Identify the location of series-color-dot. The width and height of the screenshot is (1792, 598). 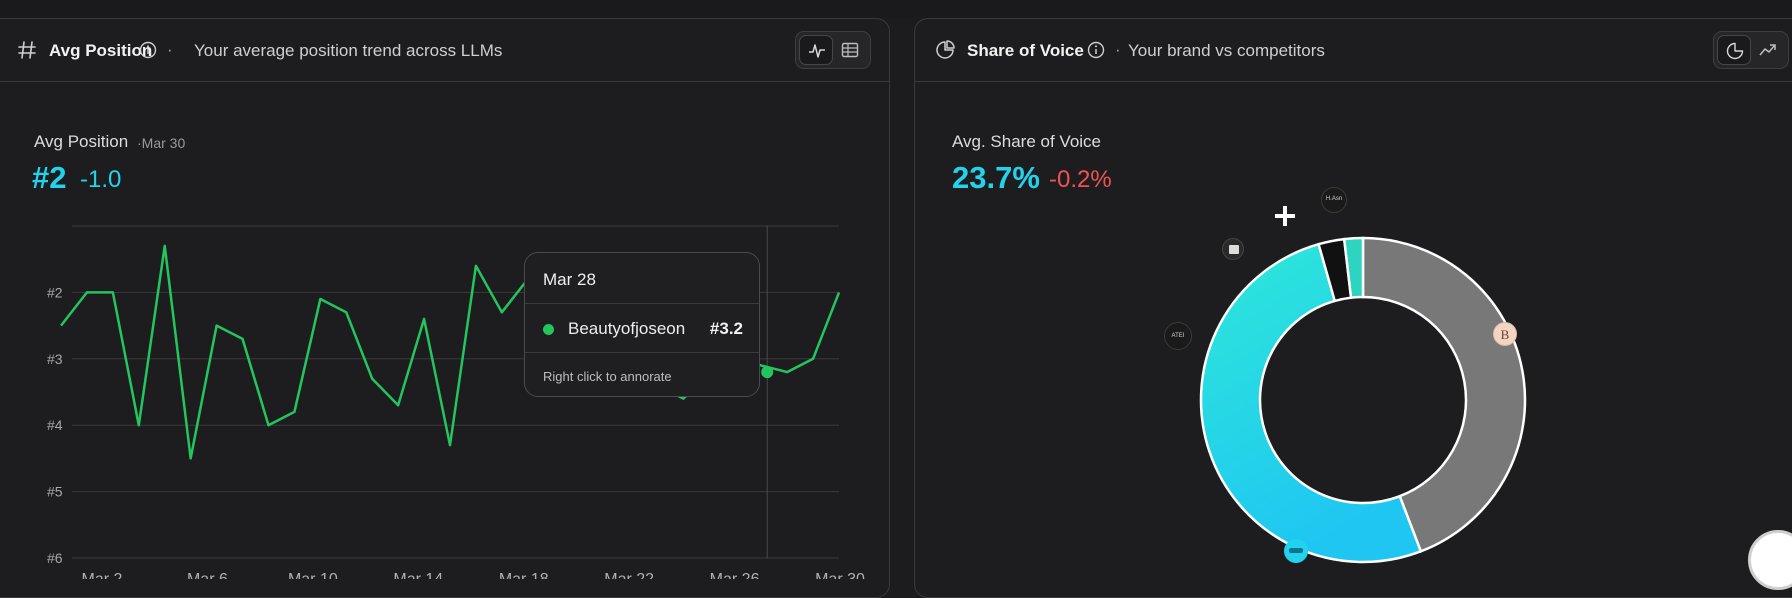
(548, 329).